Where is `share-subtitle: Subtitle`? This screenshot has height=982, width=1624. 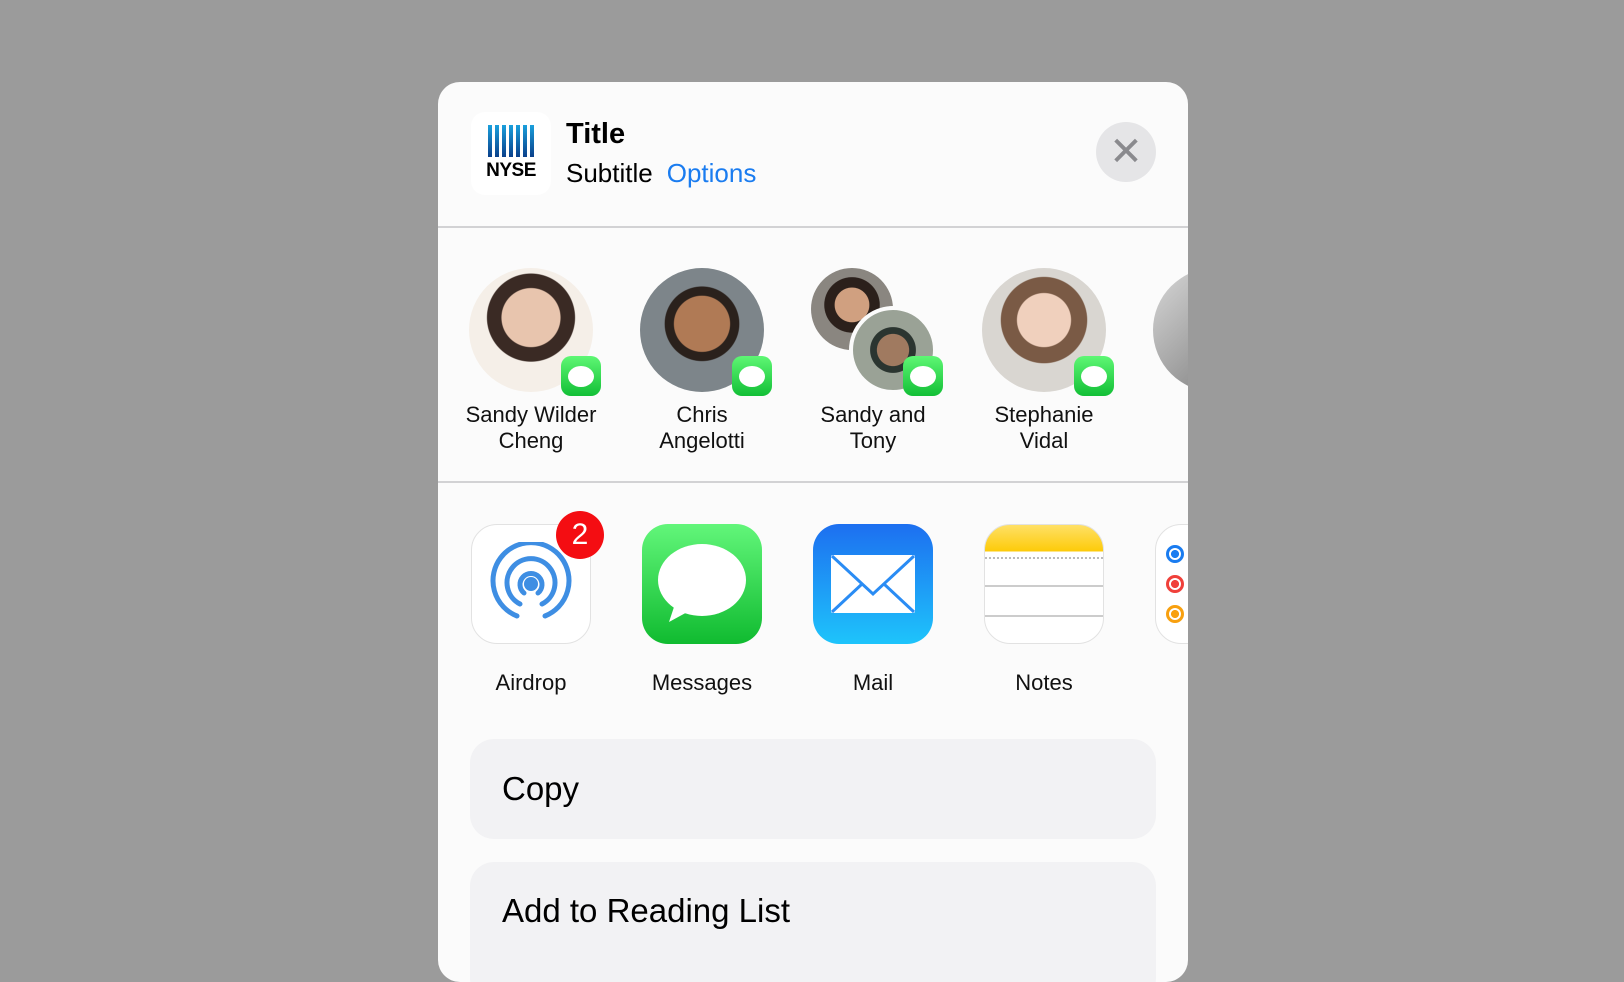
share-subtitle: Subtitle is located at coordinates (609, 173).